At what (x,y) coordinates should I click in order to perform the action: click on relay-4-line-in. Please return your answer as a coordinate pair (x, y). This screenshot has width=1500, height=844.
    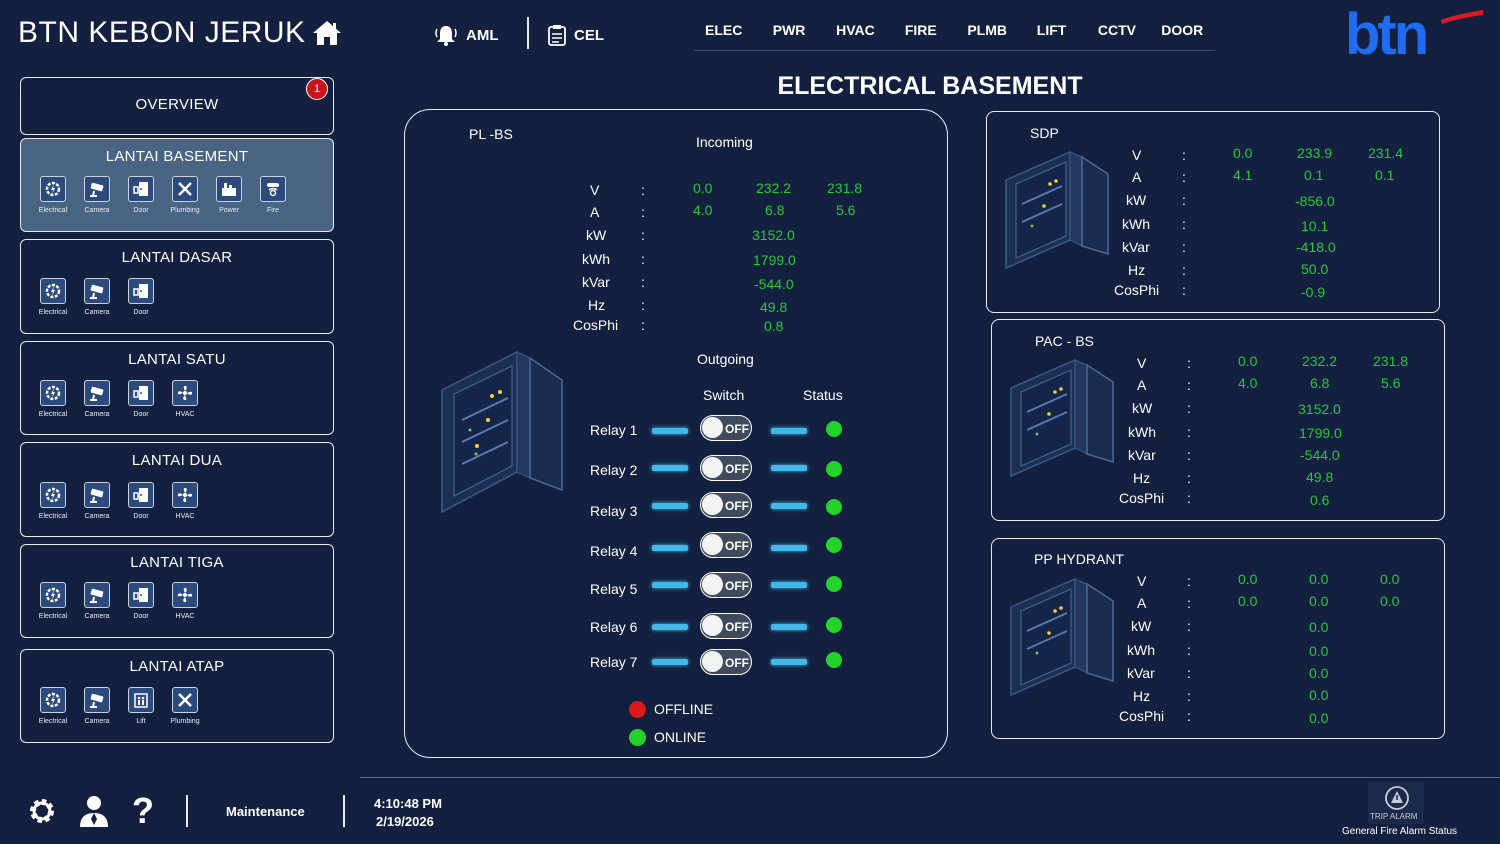
    Looking at the image, I should click on (670, 548).